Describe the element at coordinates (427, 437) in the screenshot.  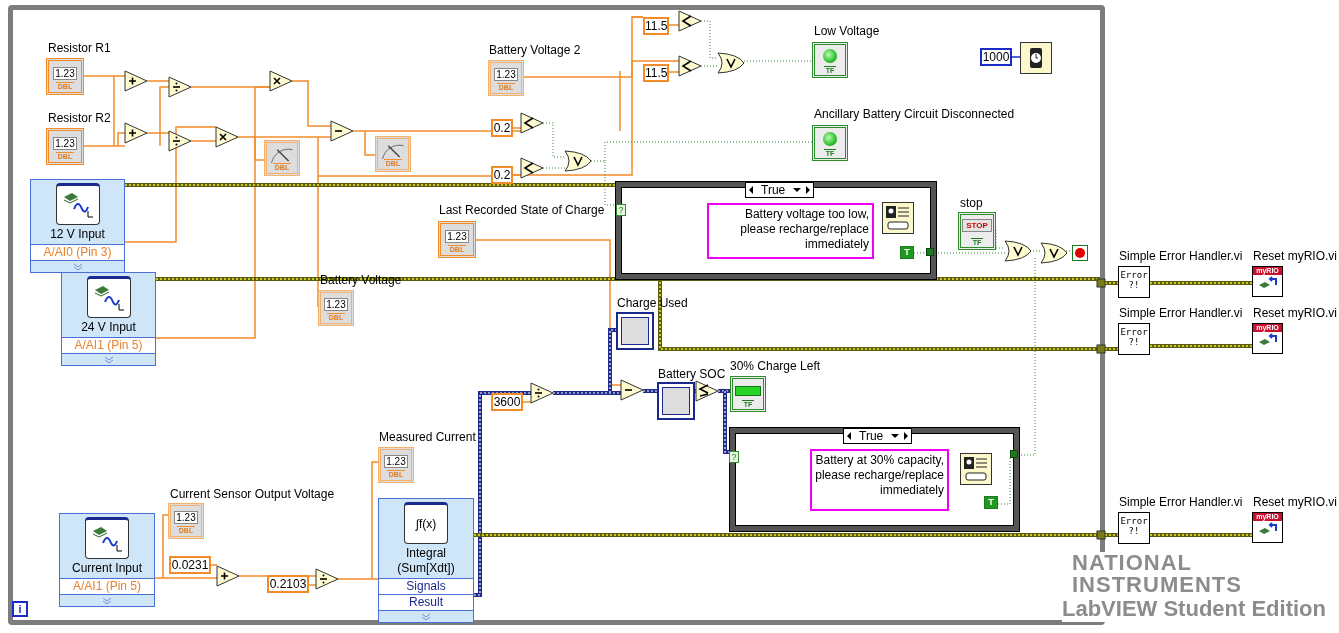
I see `indicator-label: Measured Current` at that location.